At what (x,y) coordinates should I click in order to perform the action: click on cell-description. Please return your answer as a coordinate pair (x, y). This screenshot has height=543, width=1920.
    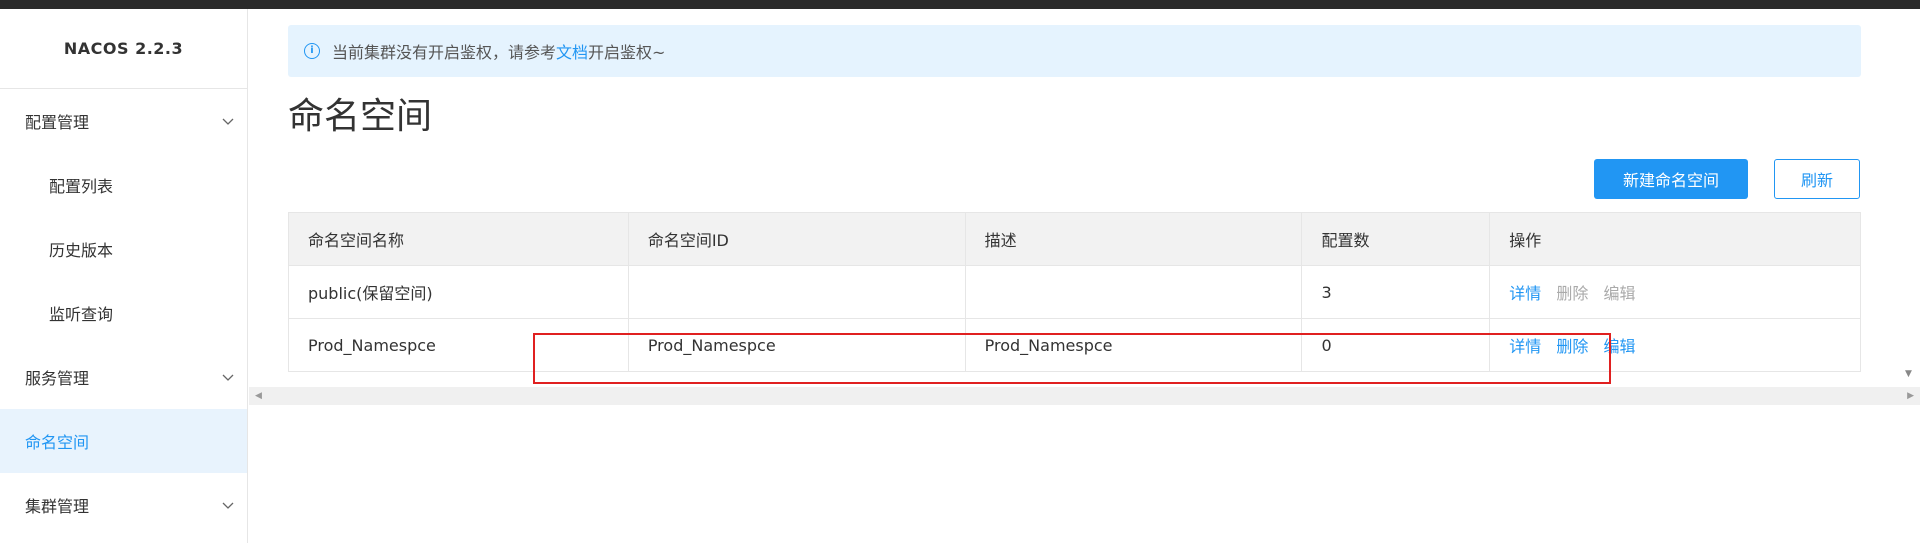
    Looking at the image, I should click on (1133, 292).